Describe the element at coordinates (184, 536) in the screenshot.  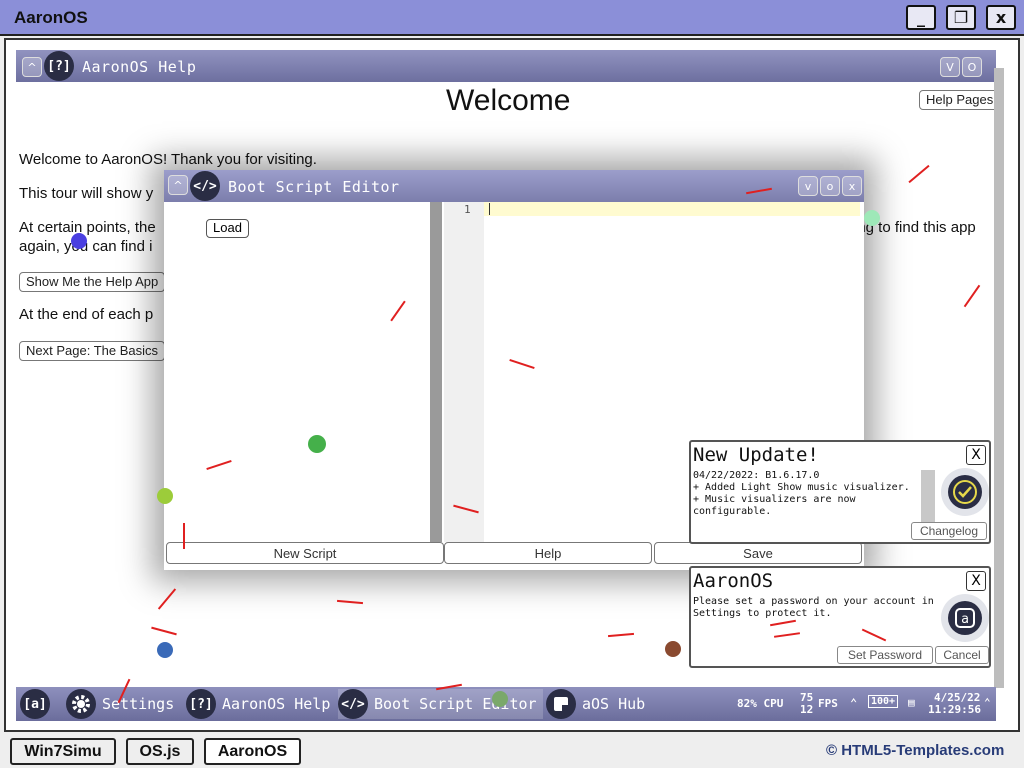
I see `particle-streak` at that location.